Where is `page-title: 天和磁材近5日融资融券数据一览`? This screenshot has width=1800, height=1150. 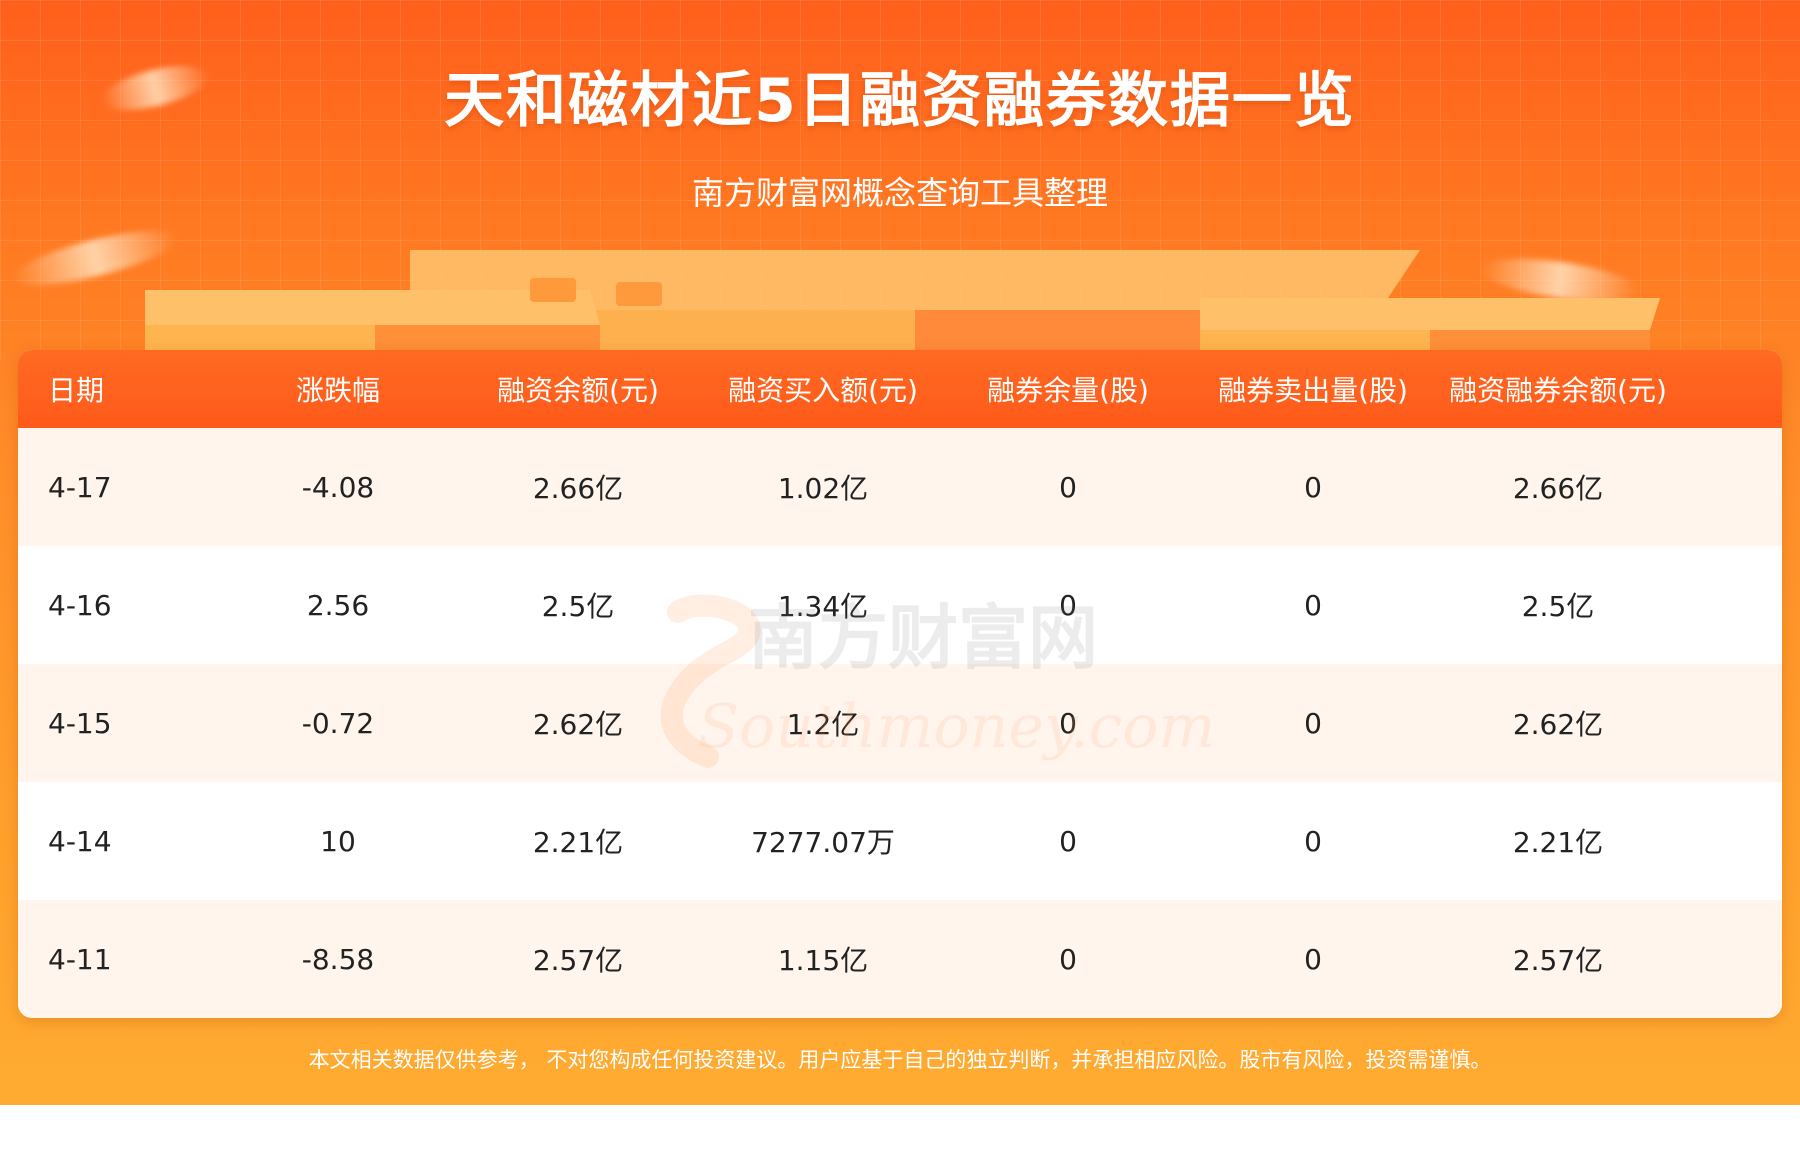 page-title: 天和磁材近5日融资融券数据一览 is located at coordinates (900, 101).